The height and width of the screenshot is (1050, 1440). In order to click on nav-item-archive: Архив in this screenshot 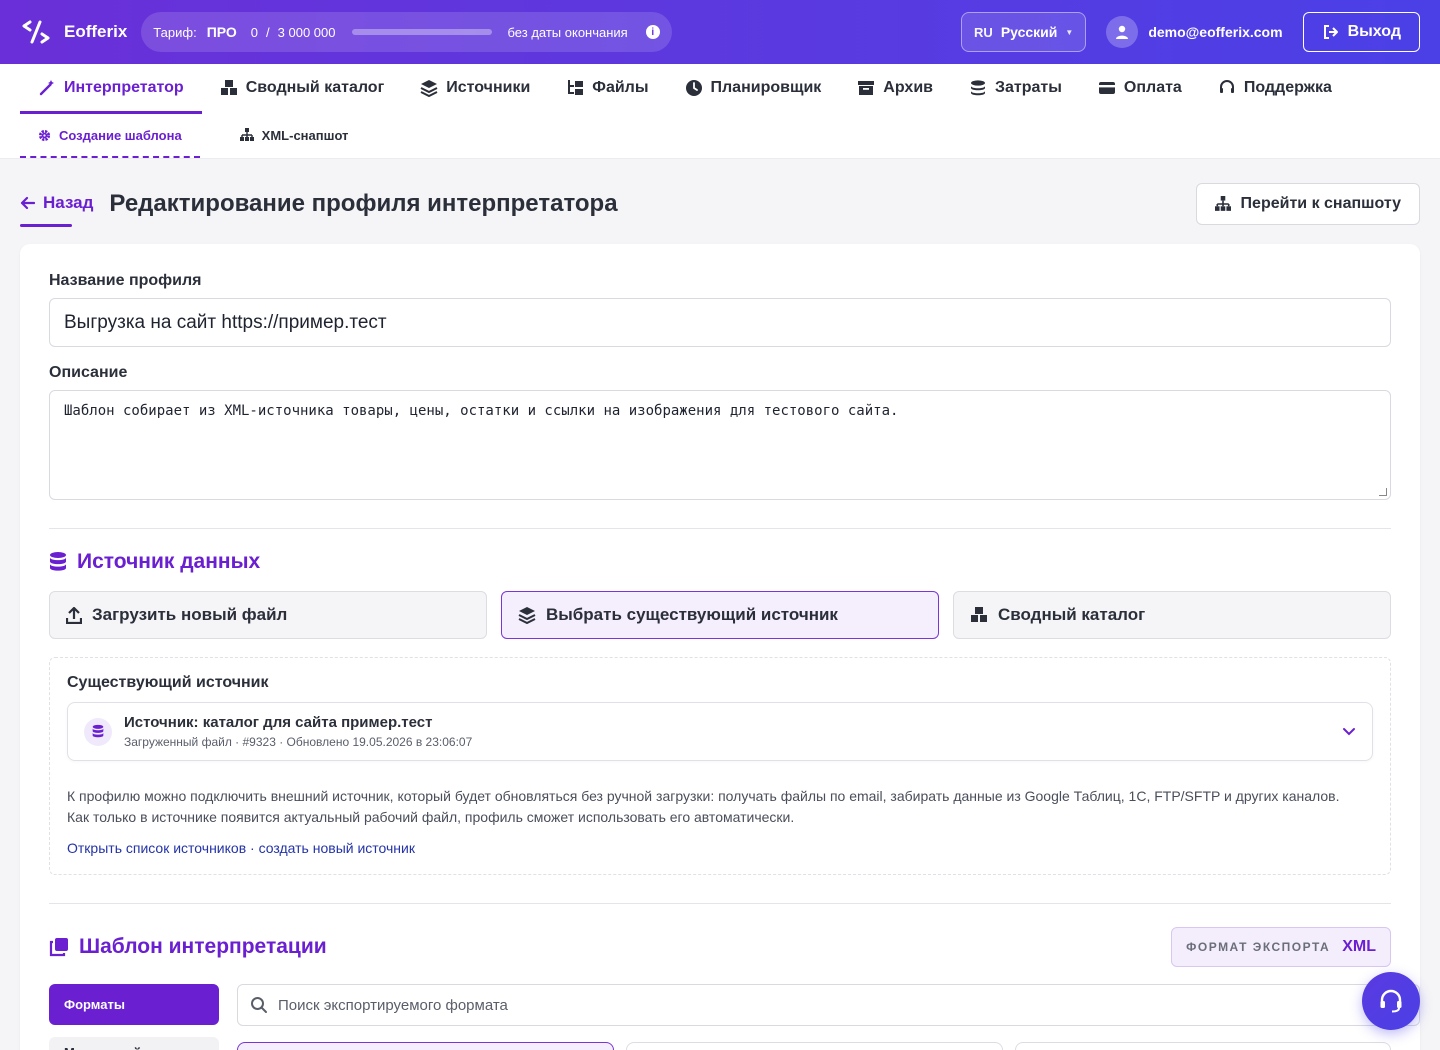, I will do `click(895, 89)`.